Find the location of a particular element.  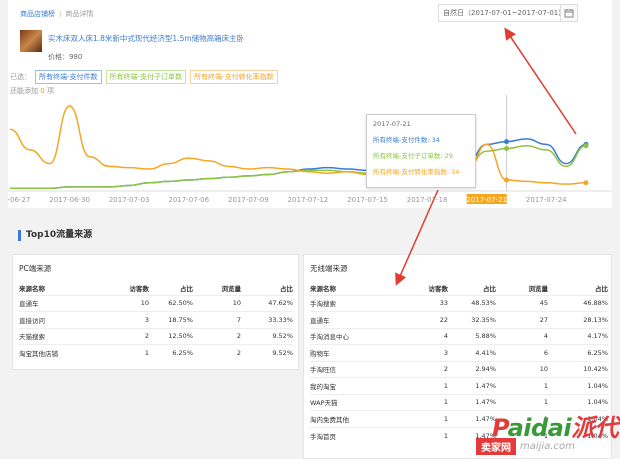

tooltip-row-pay-orders: 所有终端-支付子订单数: 29 is located at coordinates (413, 156).